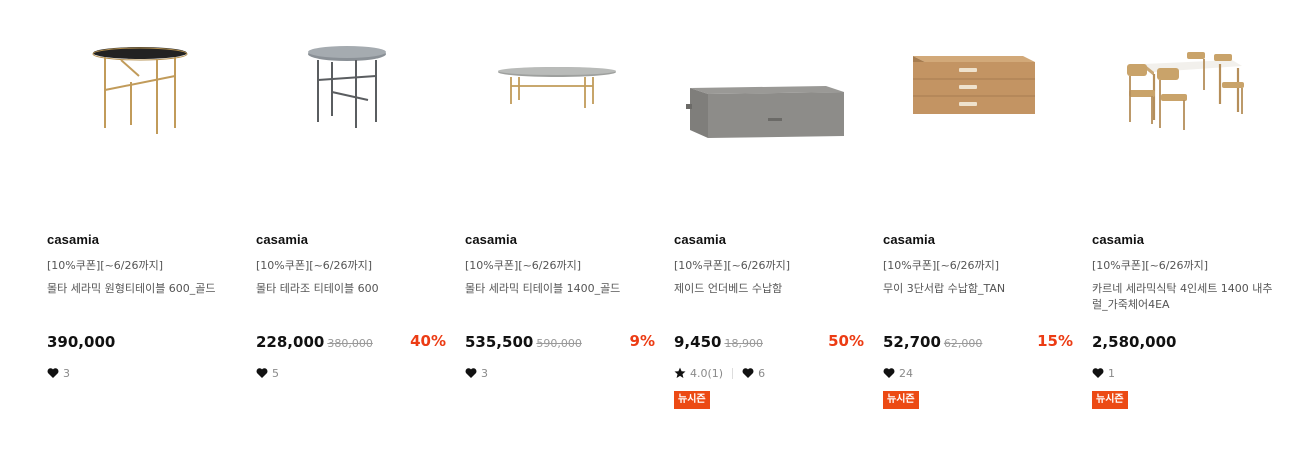 The height and width of the screenshot is (454, 1295). I want to click on product-image-oval-tea-table, so click(560, 100).